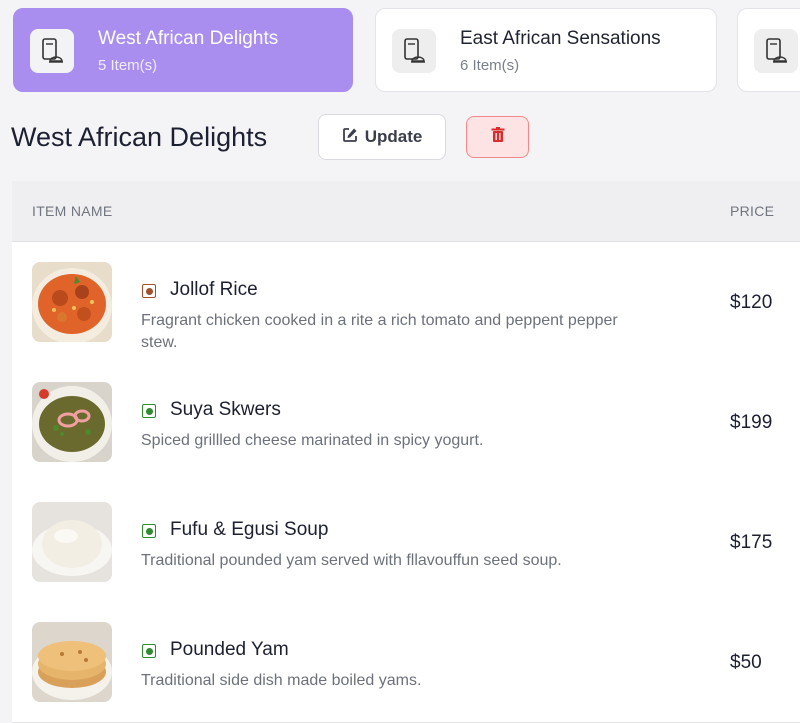 The width and height of the screenshot is (800, 723). Describe the element at coordinates (249, 529) in the screenshot. I see `item-name: Fufu & Egusi Soup` at that location.